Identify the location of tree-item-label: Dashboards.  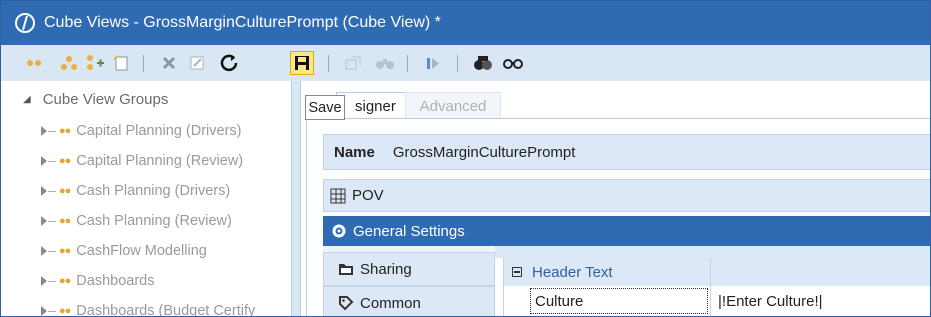
(115, 281).